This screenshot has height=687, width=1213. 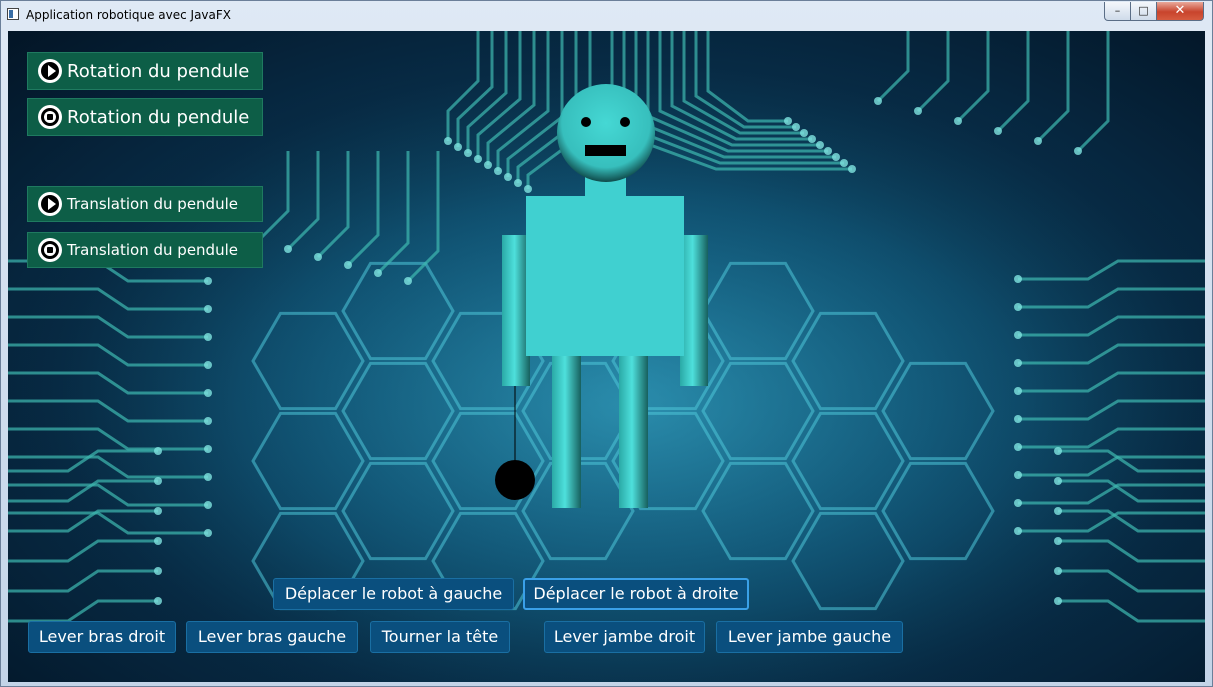 What do you see at coordinates (809, 637) in the screenshot?
I see `raise-left-leg-button: Lever jambe gauche` at bounding box center [809, 637].